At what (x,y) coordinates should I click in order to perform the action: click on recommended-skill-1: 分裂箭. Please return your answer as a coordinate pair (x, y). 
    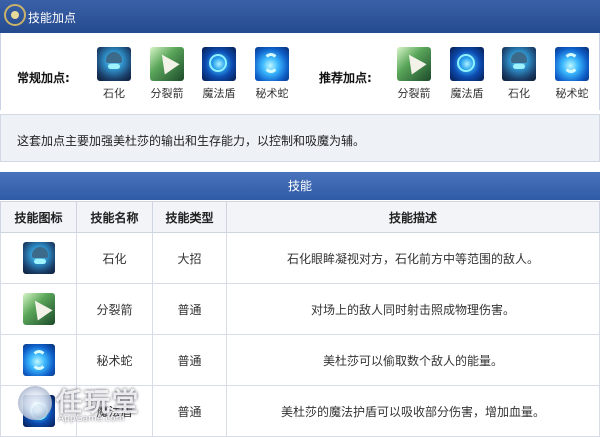
    Looking at the image, I should click on (414, 74).